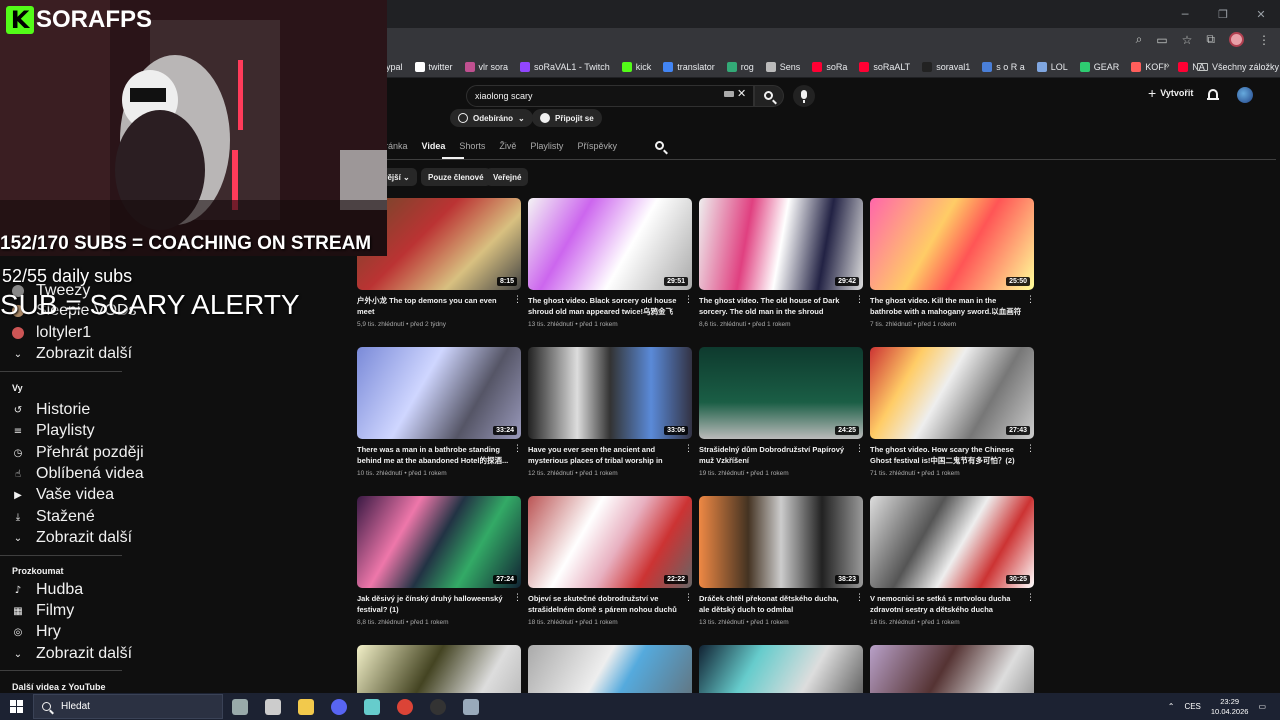 This screenshot has height=720, width=1280. Describe the element at coordinates (567, 118) in the screenshot. I see `join-button: Připojit se` at that location.